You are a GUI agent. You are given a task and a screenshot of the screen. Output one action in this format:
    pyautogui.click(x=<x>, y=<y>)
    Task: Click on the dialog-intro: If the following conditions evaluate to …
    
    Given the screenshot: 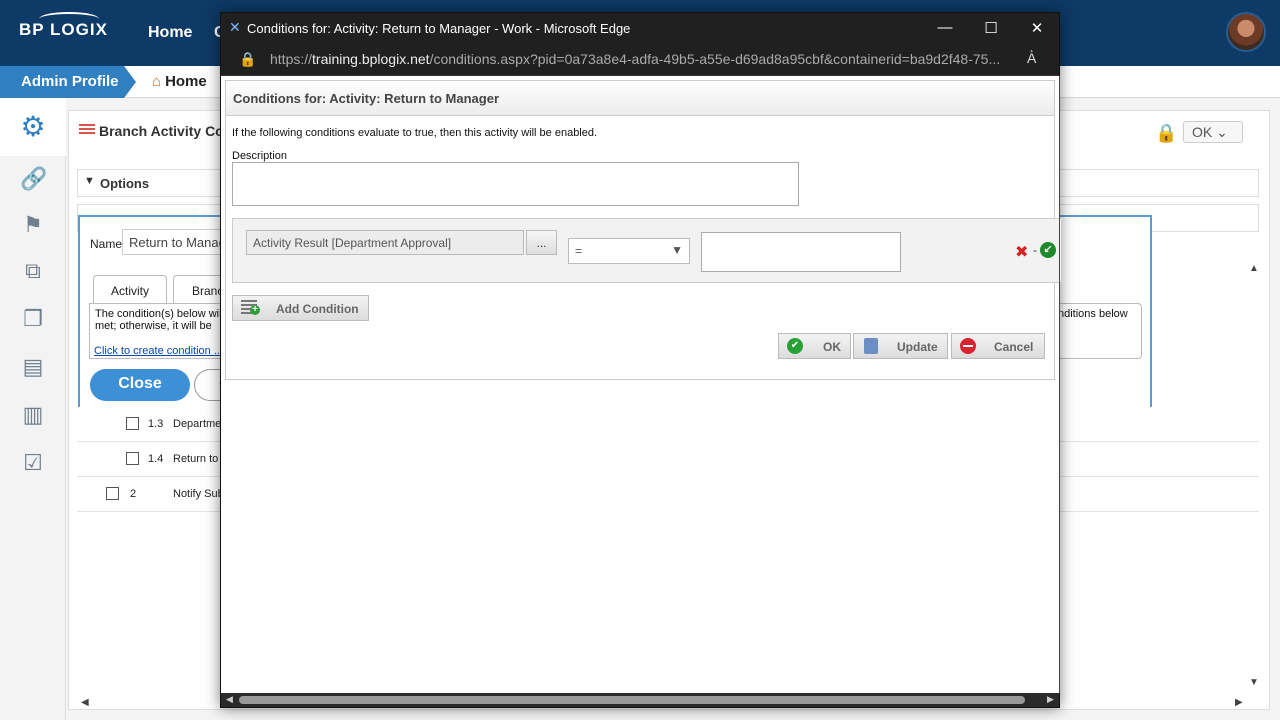 What is the action you would take?
    pyautogui.click(x=415, y=133)
    